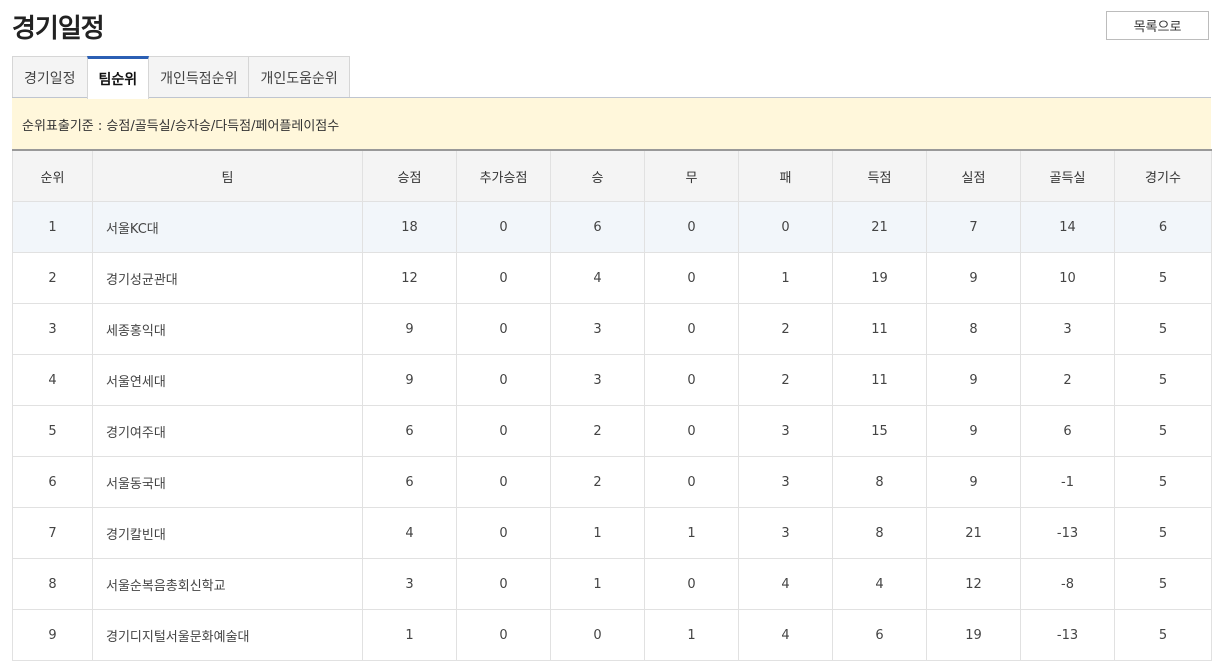 The width and height of the screenshot is (1223, 672). I want to click on points-cell: 1, so click(409, 635).